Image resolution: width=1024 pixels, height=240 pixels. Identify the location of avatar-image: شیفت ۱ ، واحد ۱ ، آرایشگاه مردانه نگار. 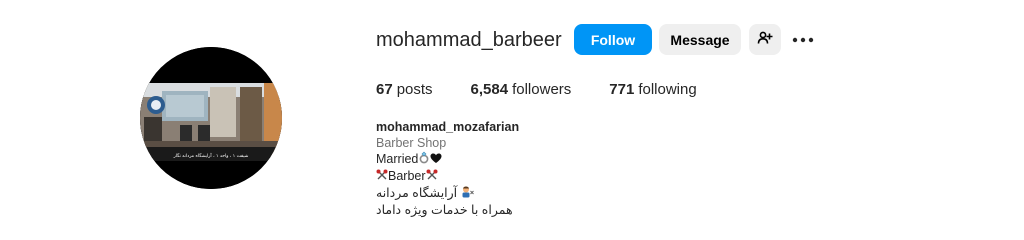
(211, 118).